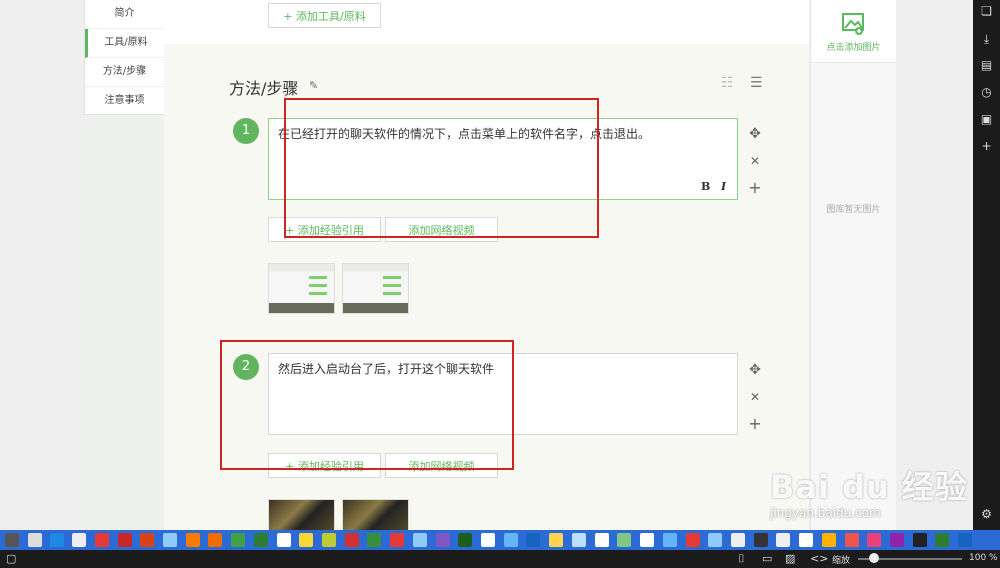 The height and width of the screenshot is (568, 1000). I want to click on right-background, so click(934, 265).